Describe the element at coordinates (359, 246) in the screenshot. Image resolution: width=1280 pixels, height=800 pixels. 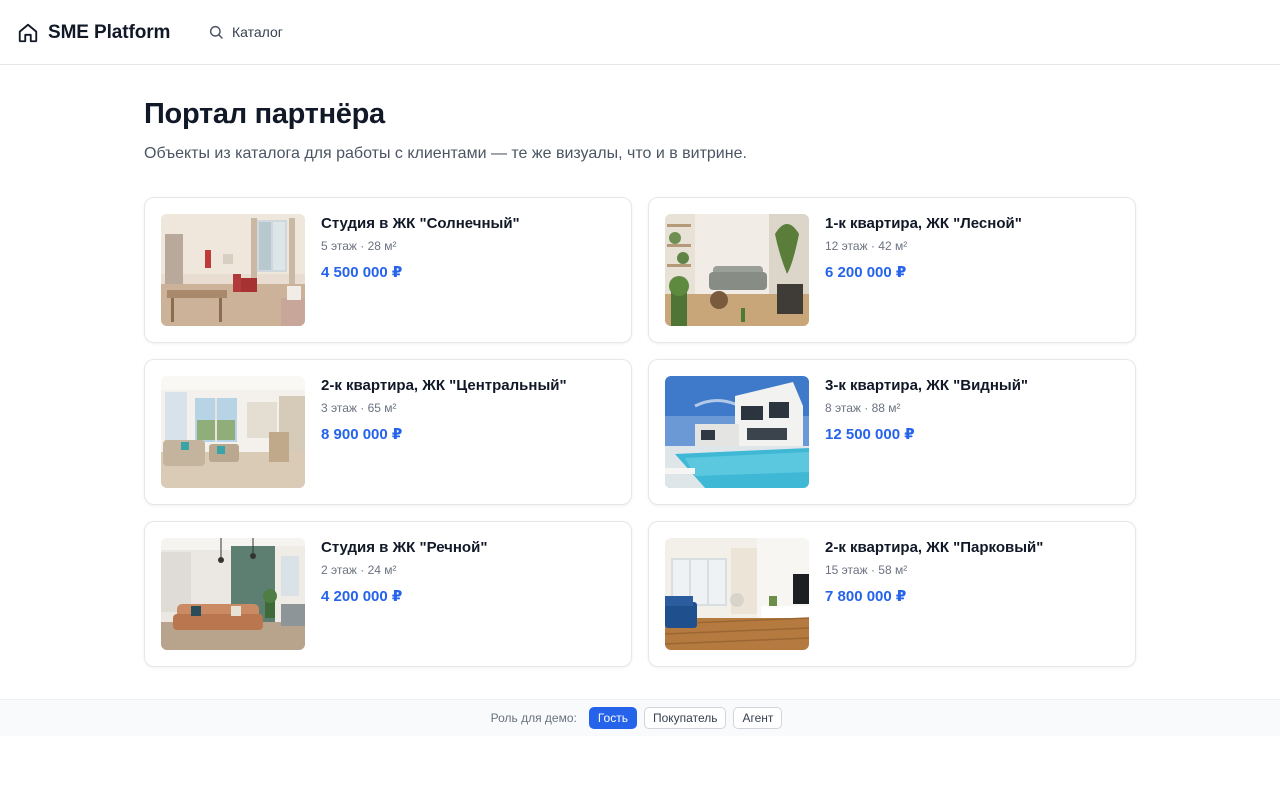
I see `listing-meta: 5 этаж · 28 м²` at that location.